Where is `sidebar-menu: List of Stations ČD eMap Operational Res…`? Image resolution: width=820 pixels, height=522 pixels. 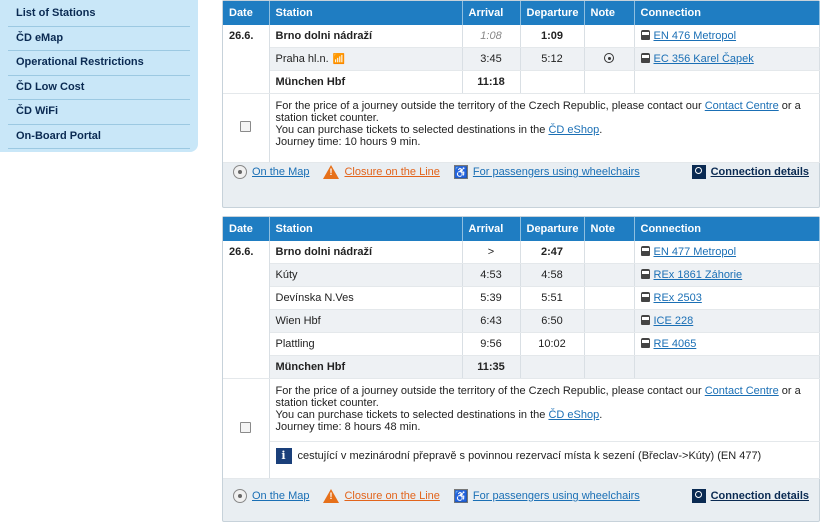 sidebar-menu: List of Stations ČD eMap Operational Res… is located at coordinates (99, 74).